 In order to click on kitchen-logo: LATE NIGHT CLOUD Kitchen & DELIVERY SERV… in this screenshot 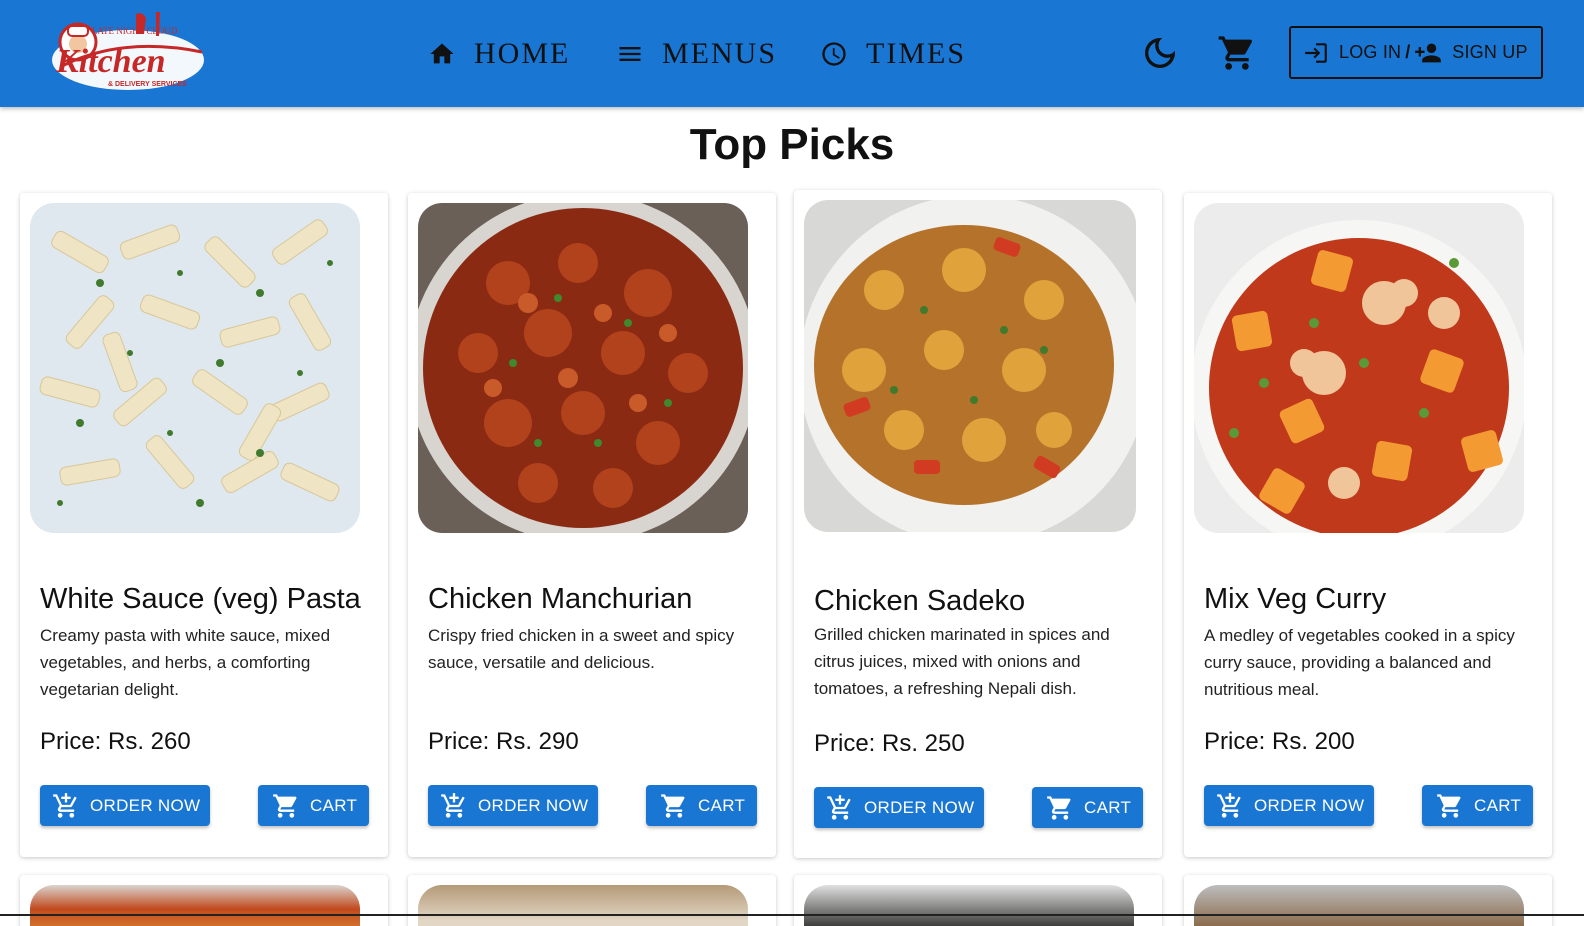, I will do `click(129, 53)`.